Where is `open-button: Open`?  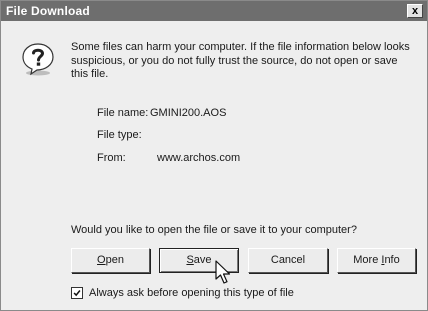 open-button: Open is located at coordinates (110, 260).